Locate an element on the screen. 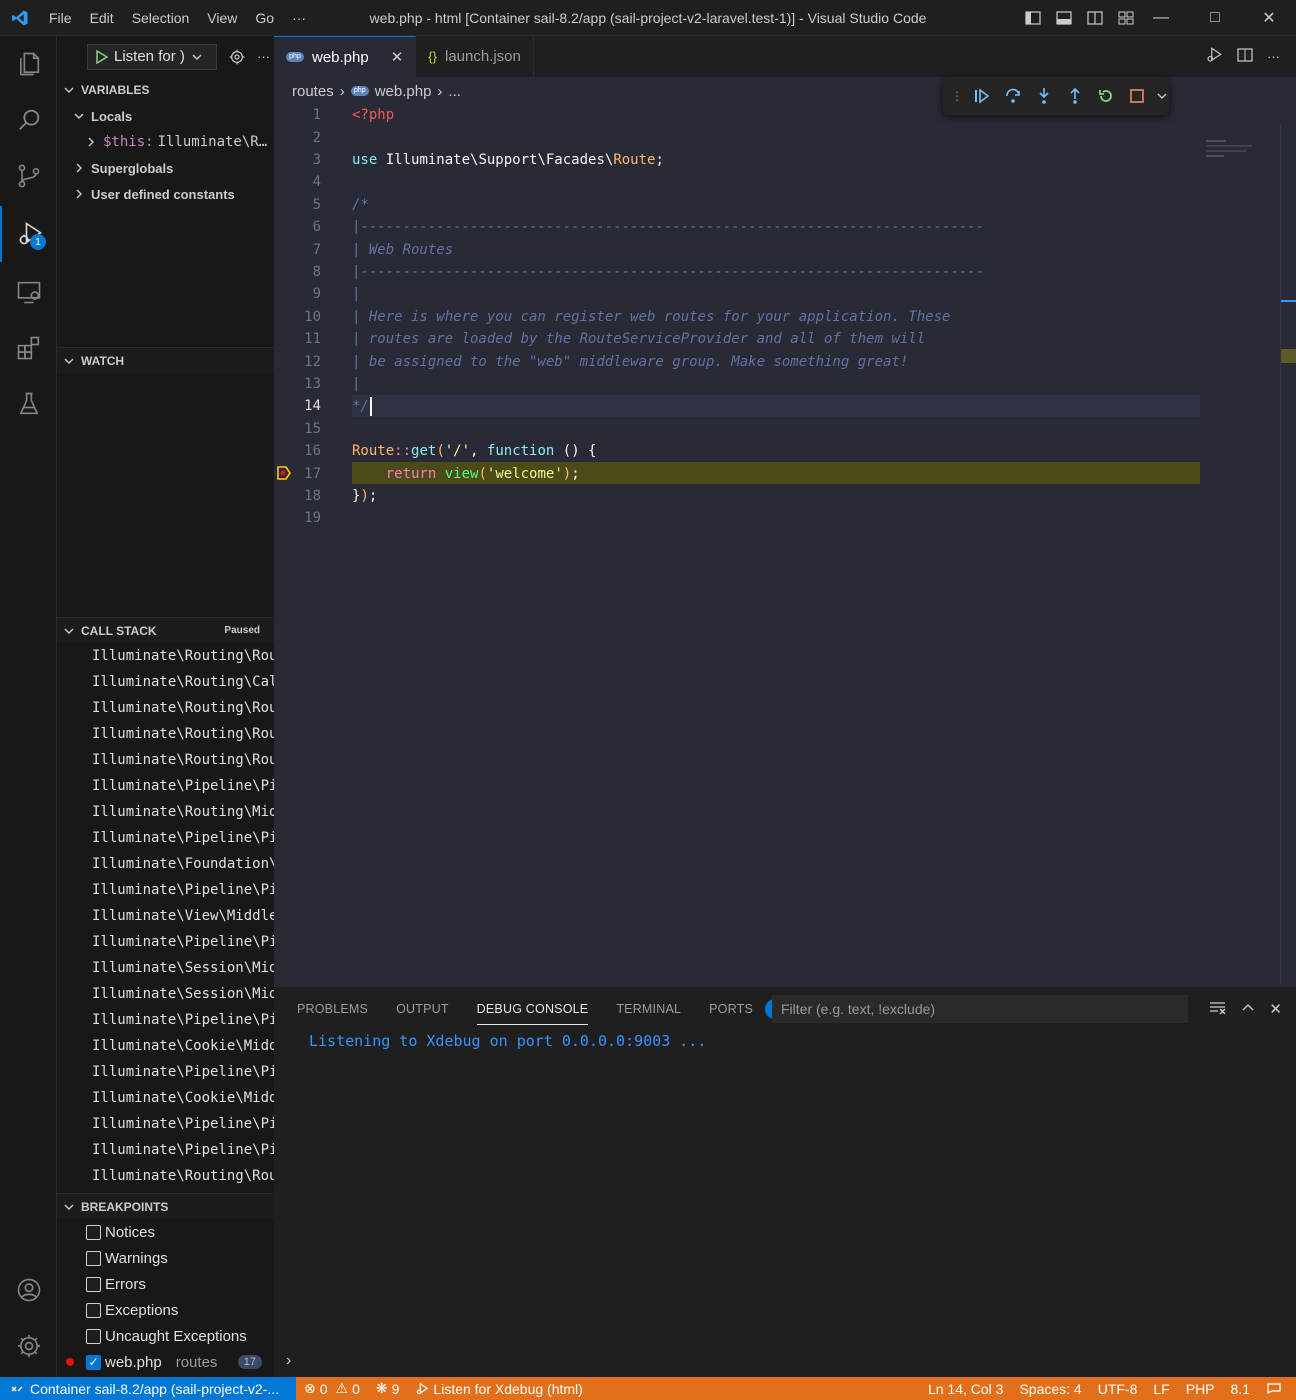 This screenshot has height=1400, width=1296. editor-more-icon: ··· is located at coordinates (1273, 56).